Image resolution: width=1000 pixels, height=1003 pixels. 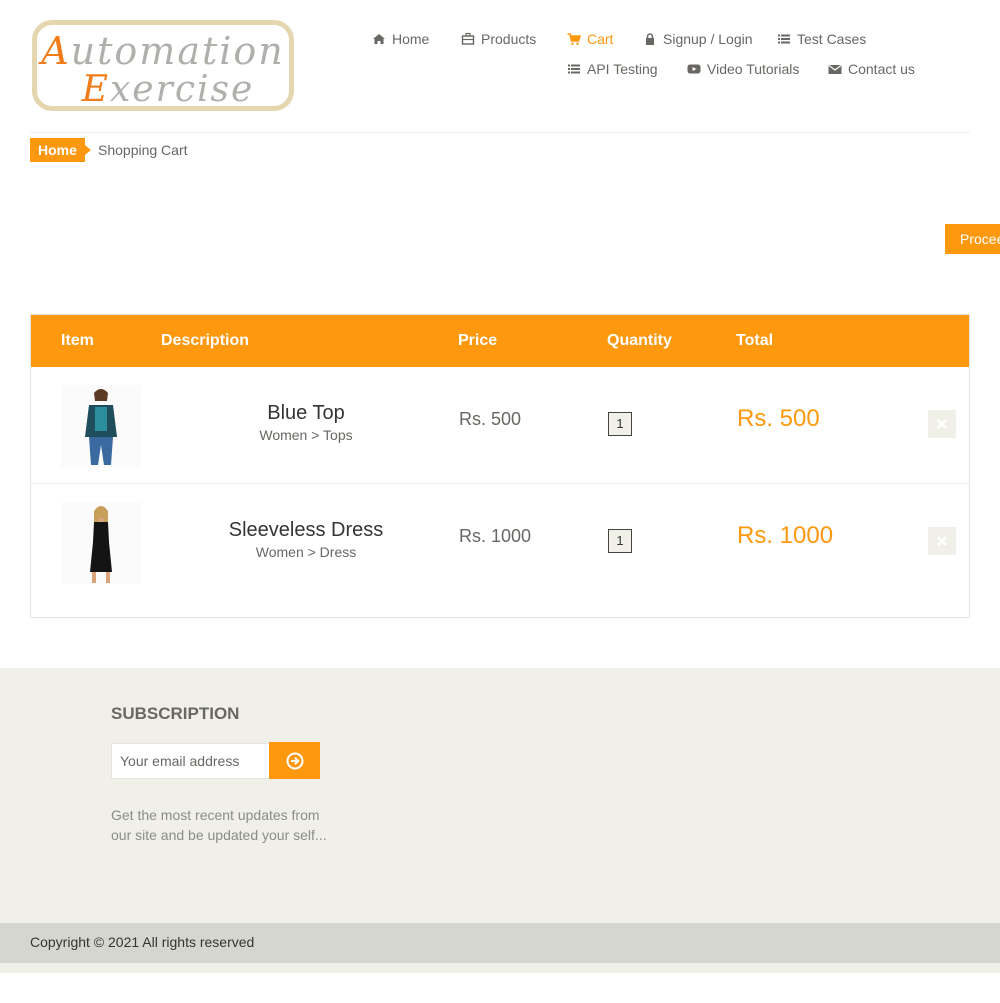 What do you see at coordinates (306, 413) in the screenshot?
I see `product-name-link: Blue Top` at bounding box center [306, 413].